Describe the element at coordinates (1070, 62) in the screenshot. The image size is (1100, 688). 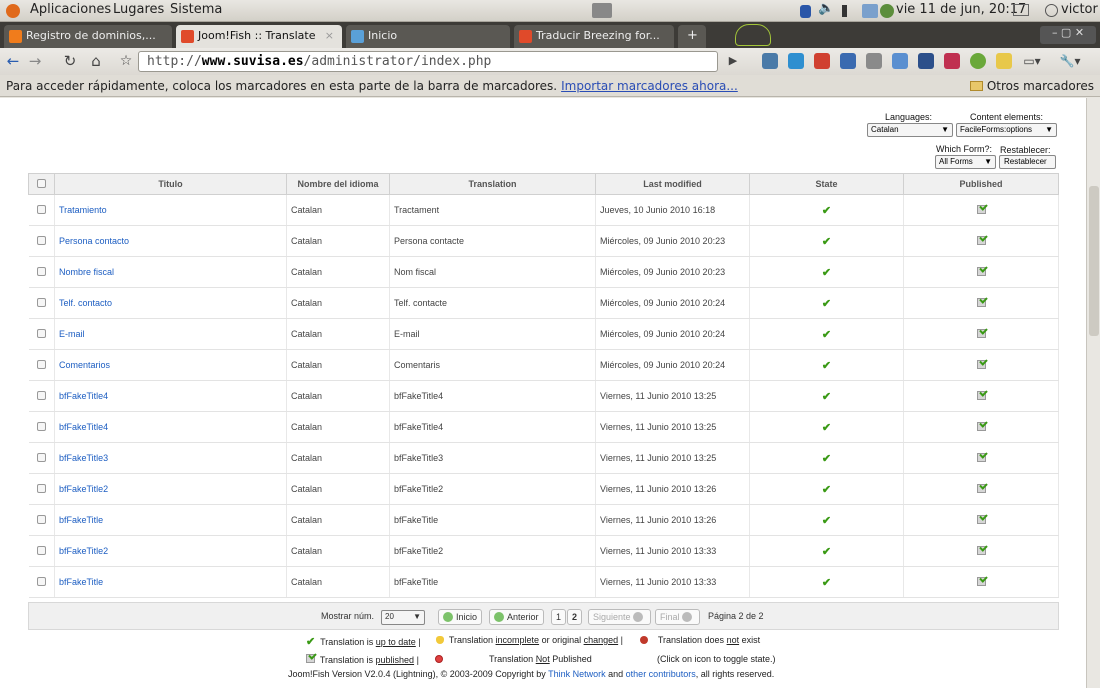
I see `wrench-menu-icon: 🔧▾` at that location.